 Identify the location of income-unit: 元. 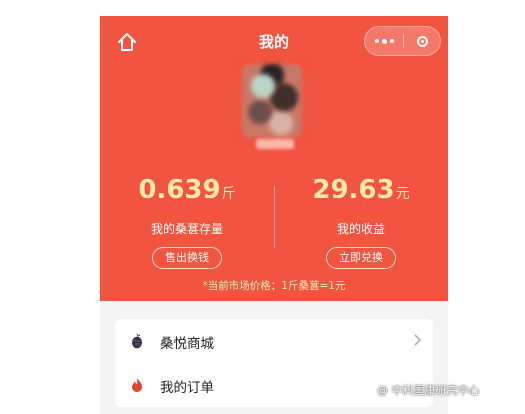
(402, 194).